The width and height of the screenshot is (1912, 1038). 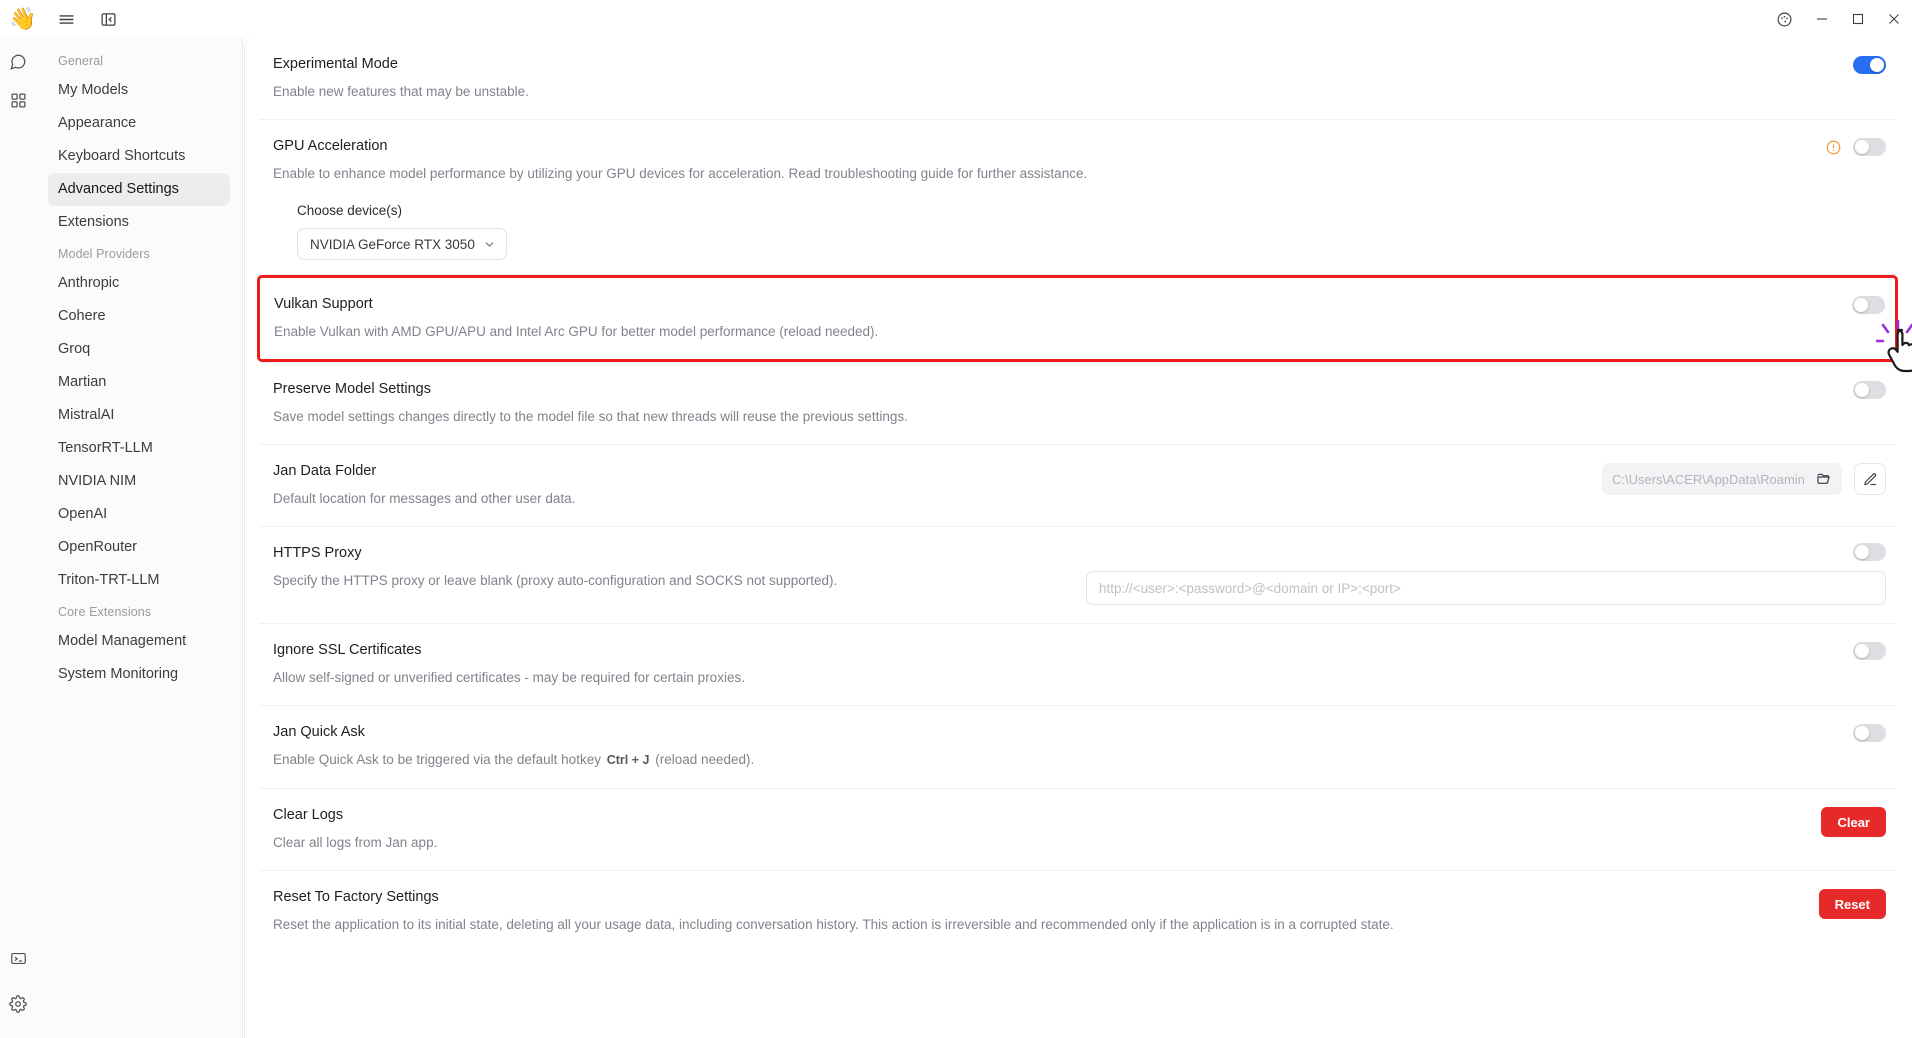 What do you see at coordinates (105, 612) in the screenshot?
I see `sidebar-group-core-extensions: Core Extensions` at bounding box center [105, 612].